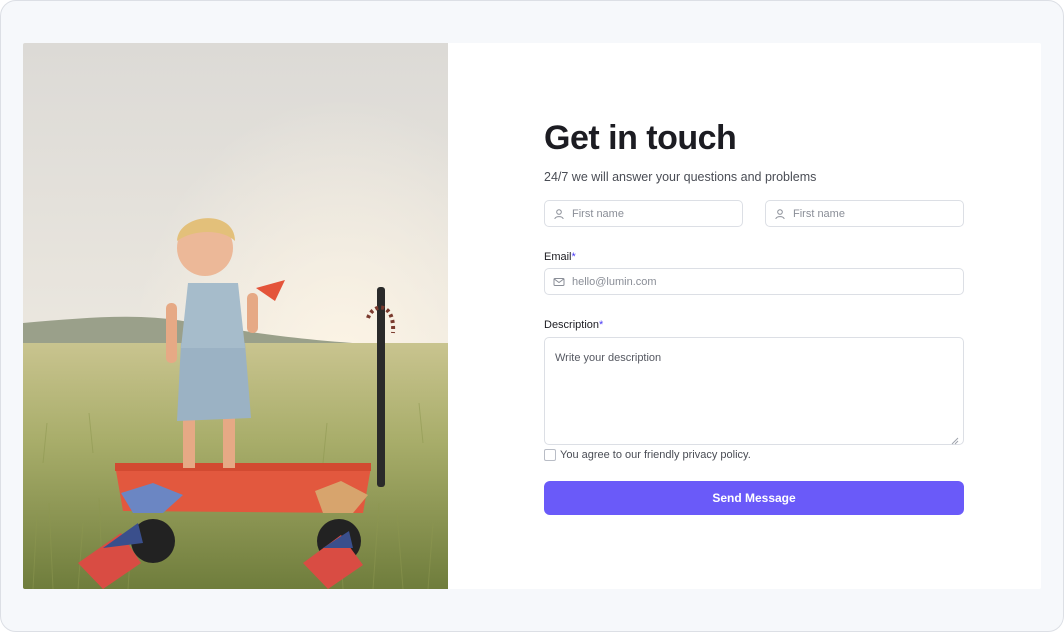  Describe the element at coordinates (643, 213) in the screenshot. I see `first-name-input: First name` at that location.